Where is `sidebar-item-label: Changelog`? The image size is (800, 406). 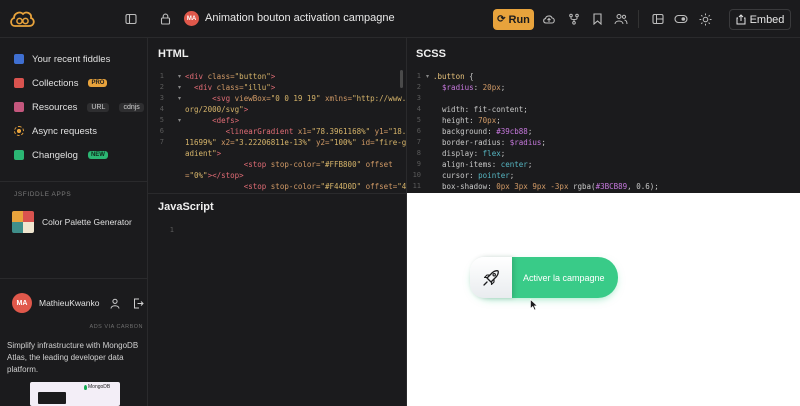 sidebar-item-label: Changelog is located at coordinates (55, 155).